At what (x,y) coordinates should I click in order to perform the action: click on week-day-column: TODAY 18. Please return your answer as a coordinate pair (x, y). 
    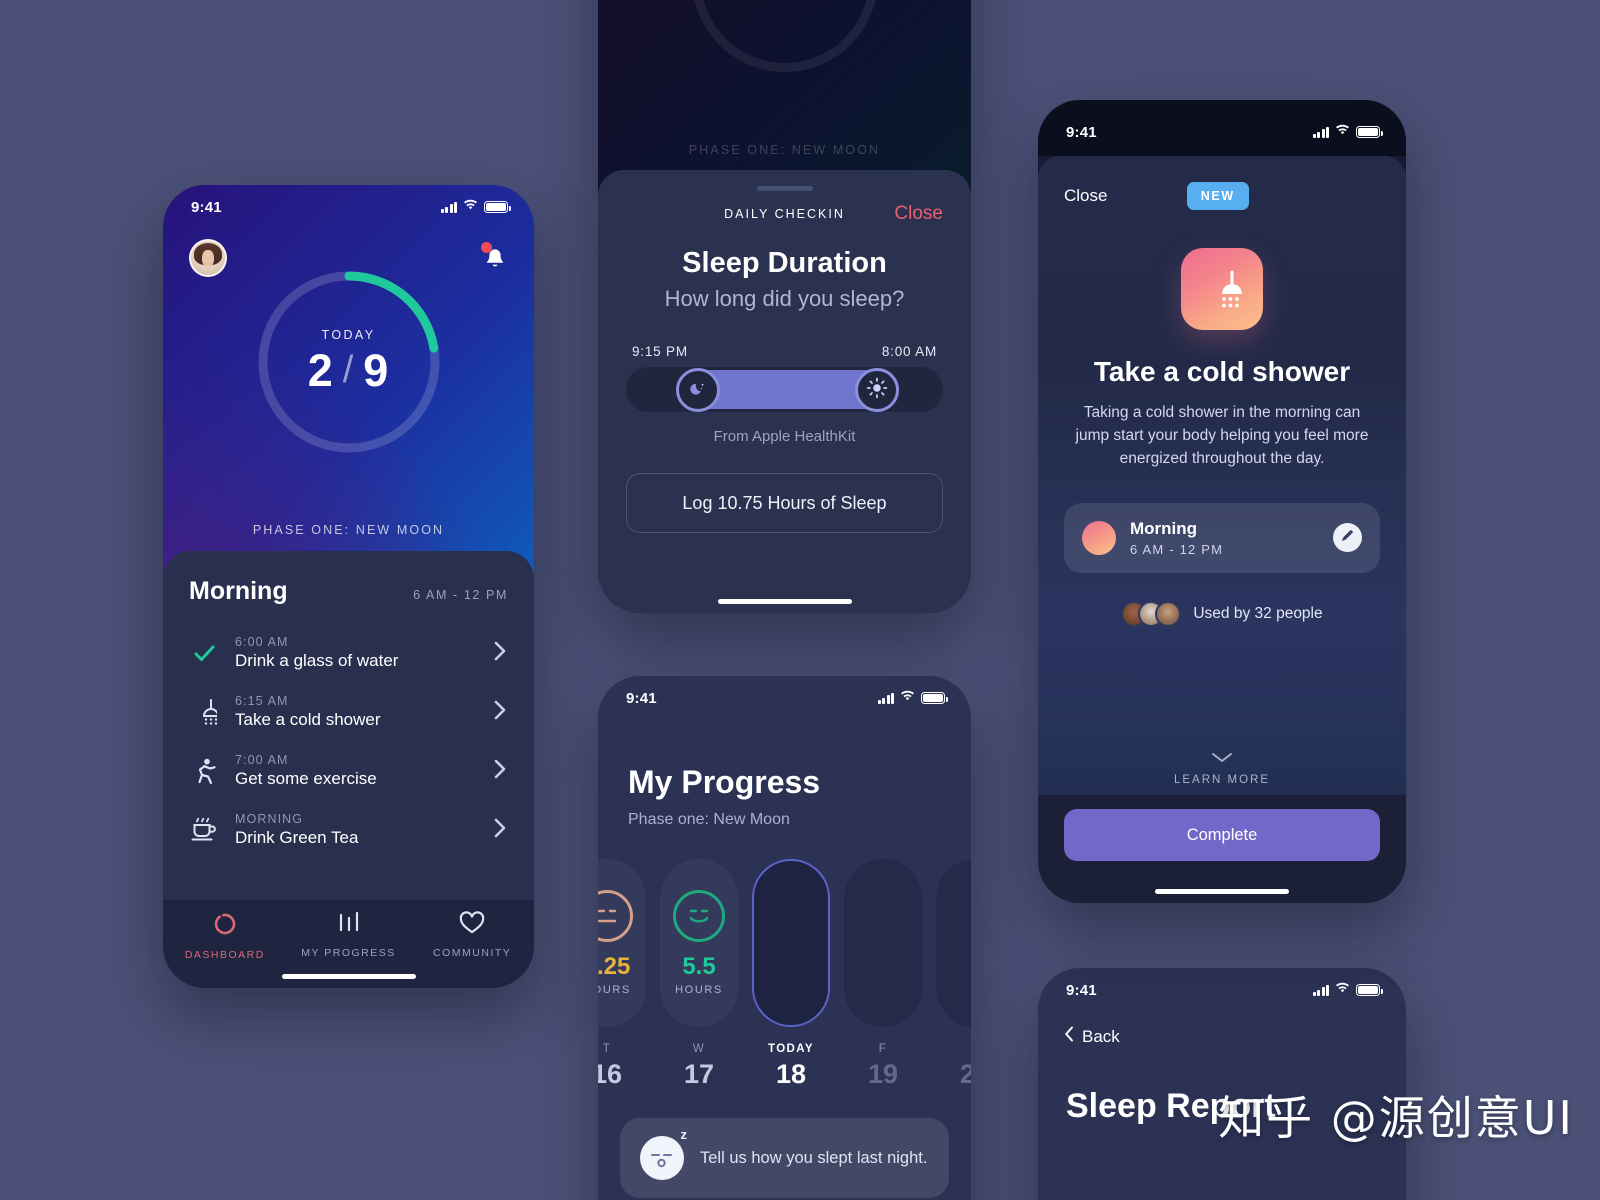
    Looking at the image, I should click on (791, 974).